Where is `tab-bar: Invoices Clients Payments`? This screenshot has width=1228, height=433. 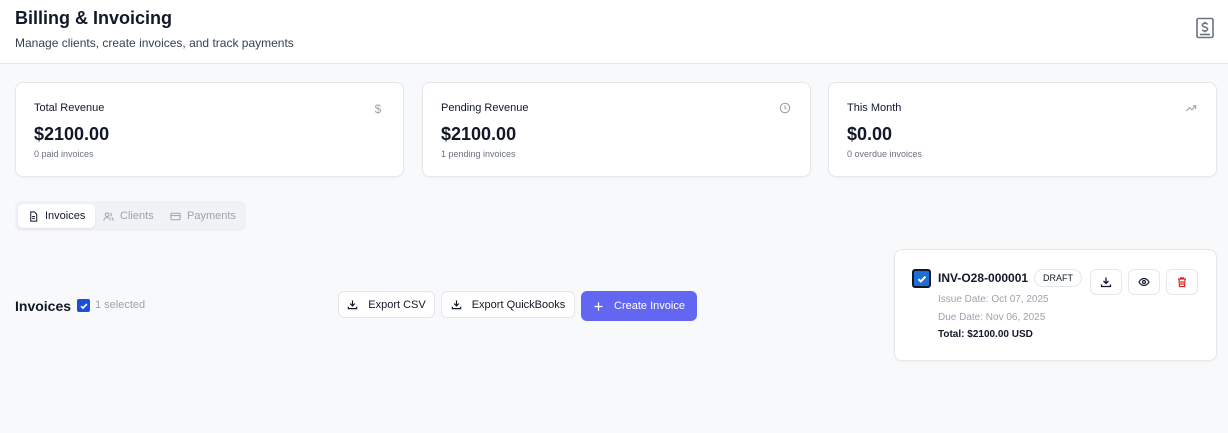 tab-bar: Invoices Clients Payments is located at coordinates (130, 216).